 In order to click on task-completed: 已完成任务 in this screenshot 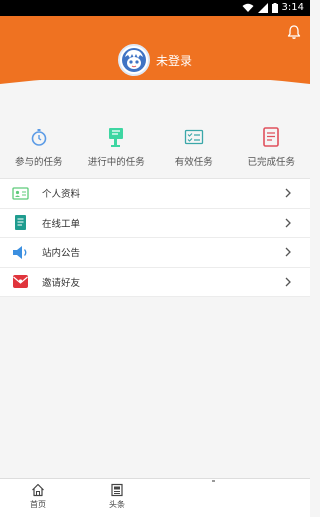, I will do `click(272, 151)`.